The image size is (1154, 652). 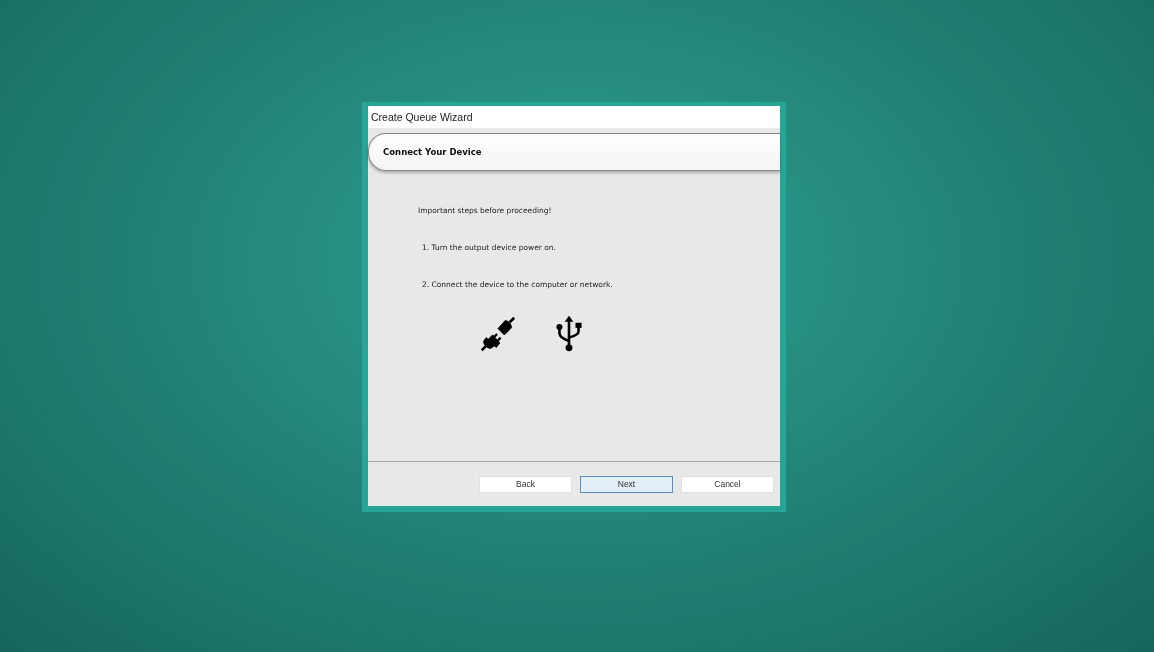 What do you see at coordinates (432, 152) in the screenshot?
I see `page-heading: Connect Your Device` at bounding box center [432, 152].